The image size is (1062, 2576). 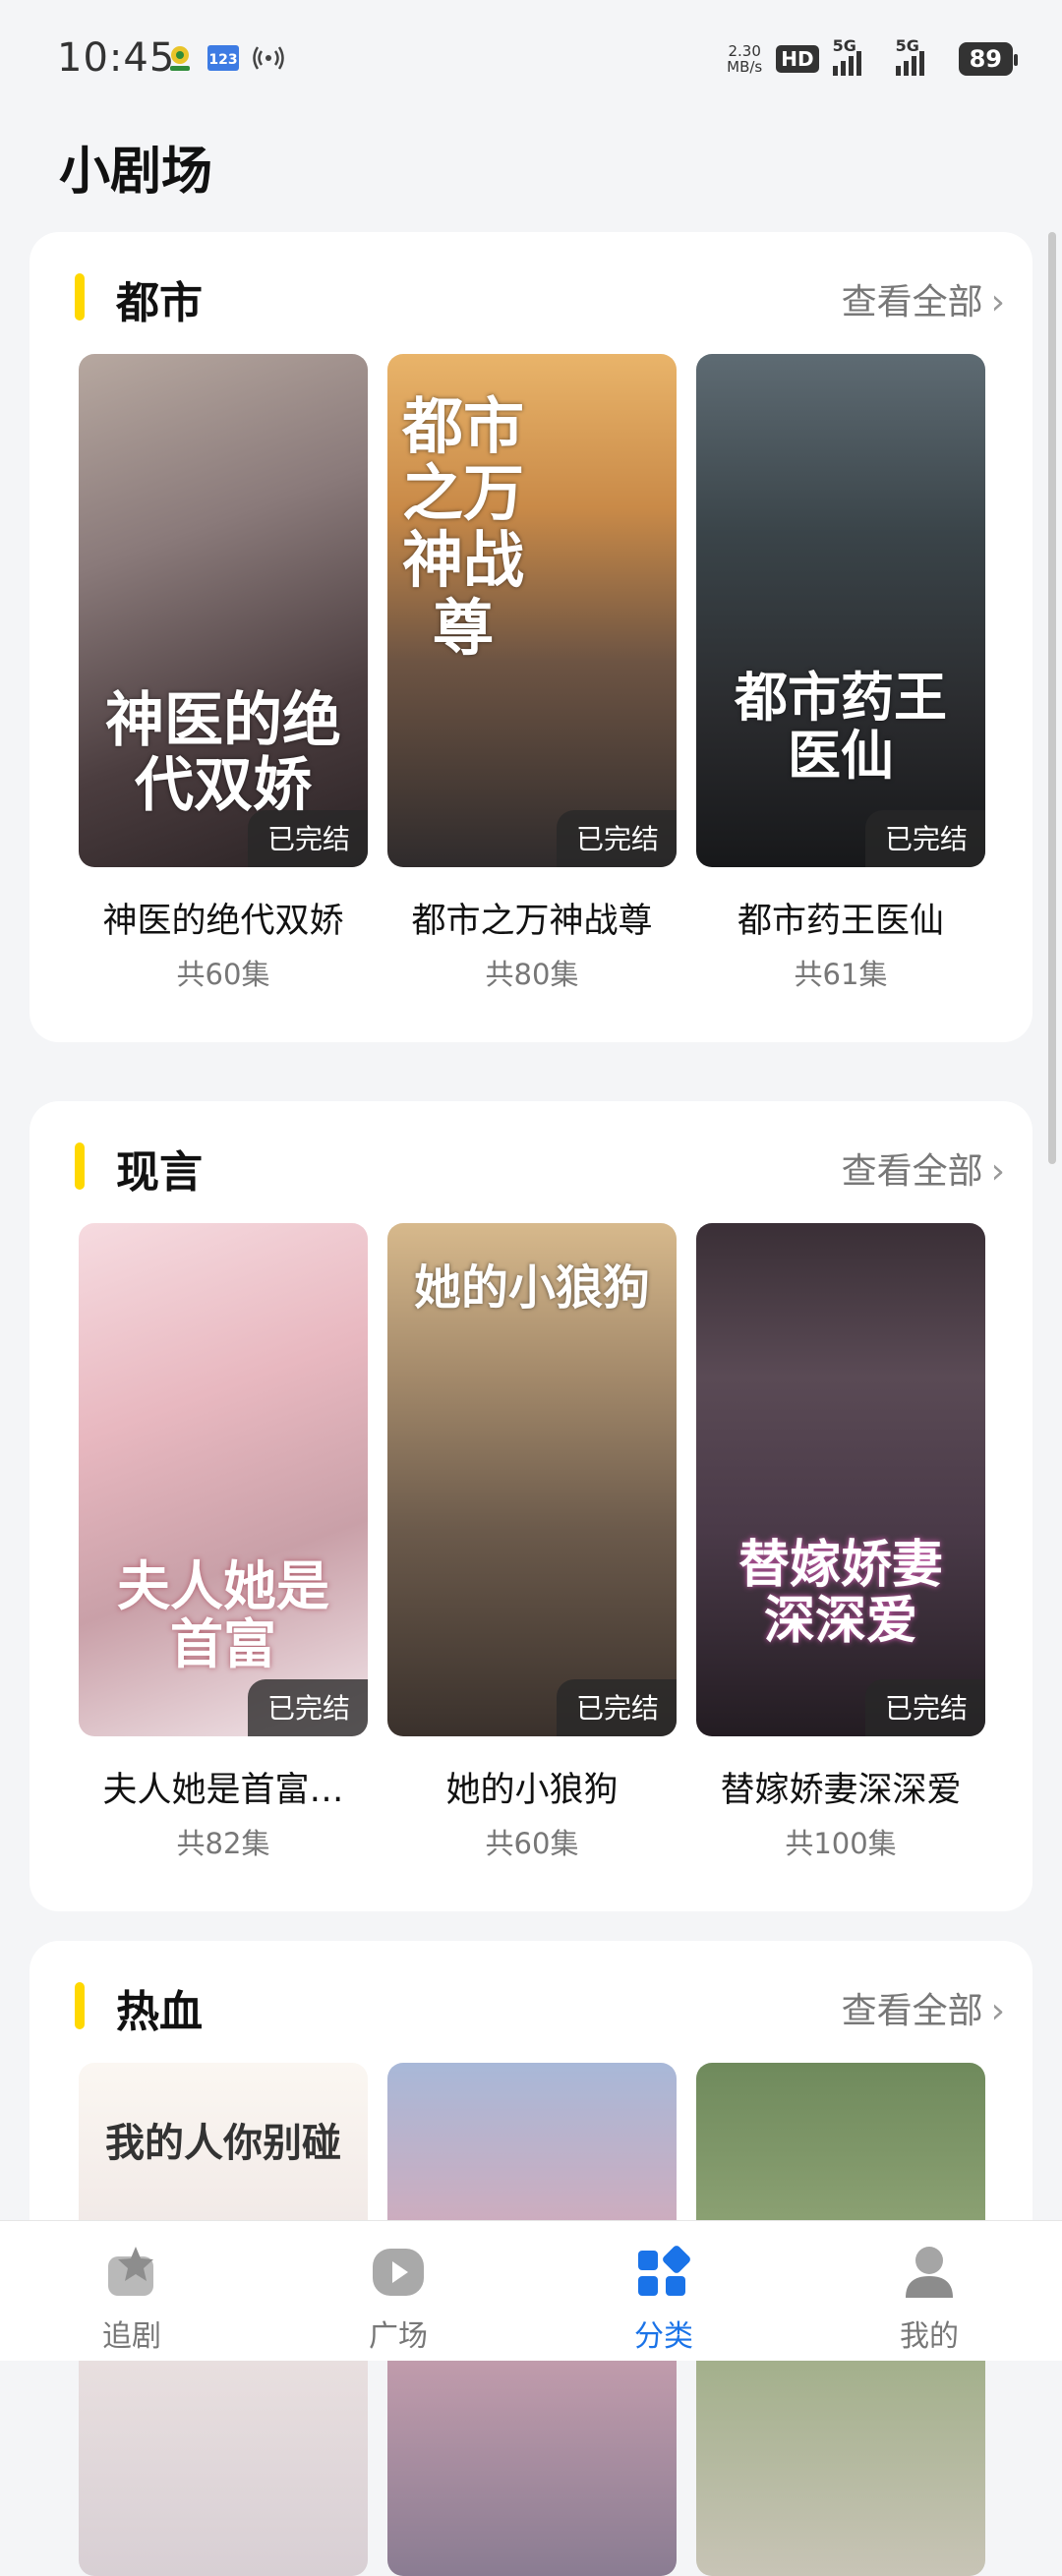 I want to click on status-indicators: 2.30 MB/s HD 5G 5G 89, so click(x=873, y=57).